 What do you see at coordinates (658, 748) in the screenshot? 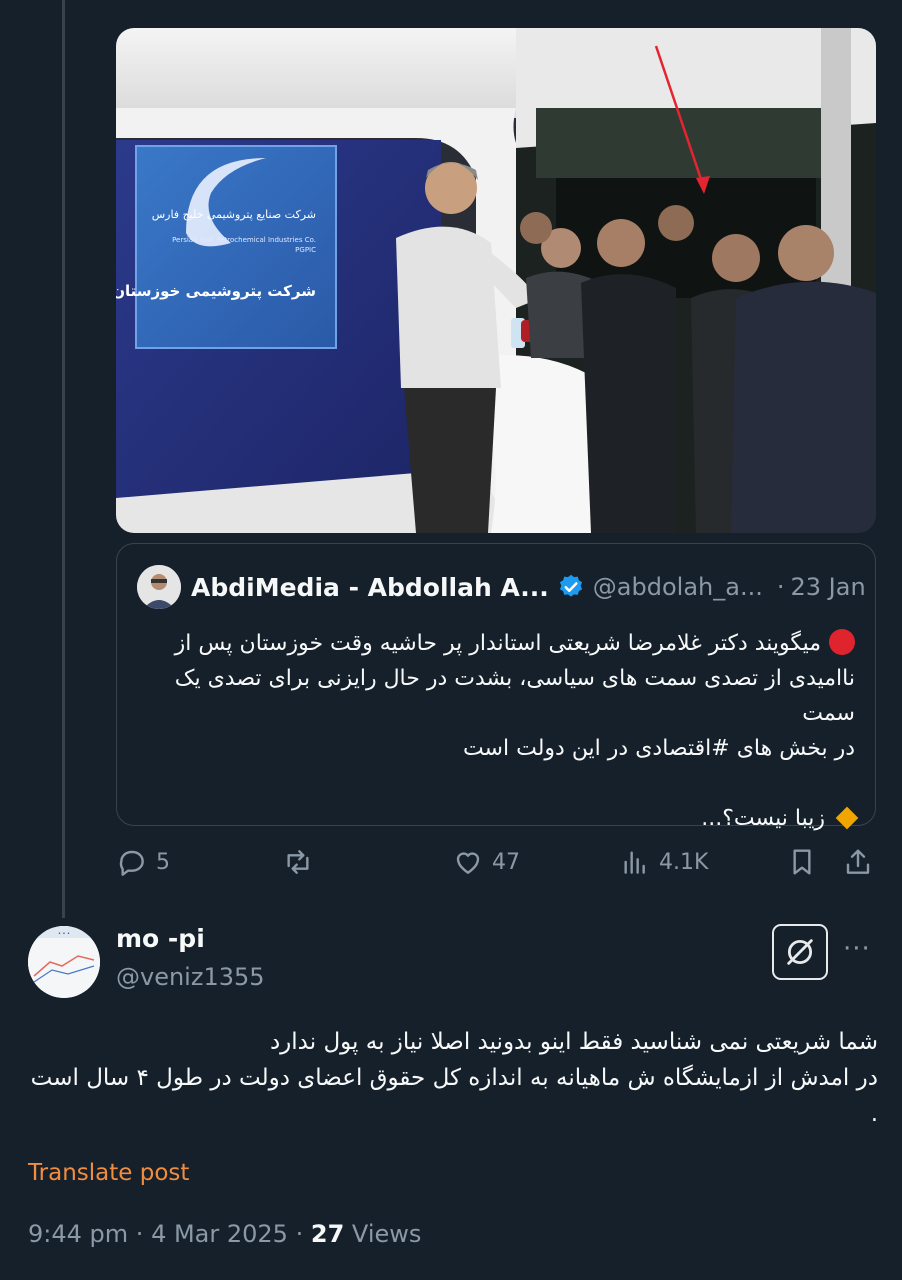
I see `quoted-text-line-3: در بخش های #اقتصادی در این دولت است` at bounding box center [658, 748].